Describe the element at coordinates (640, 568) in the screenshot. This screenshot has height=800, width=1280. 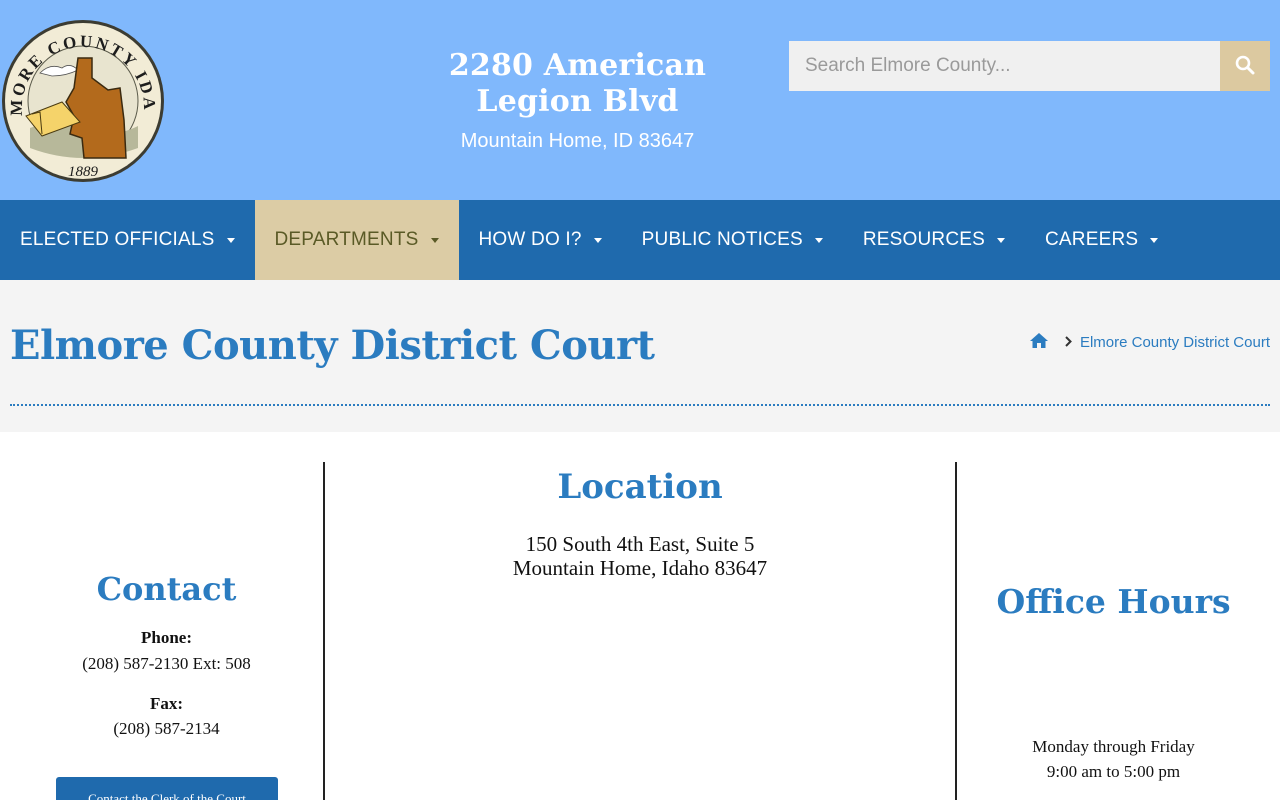
I see `location-line2: Mountain Home, Idaho 83647` at that location.